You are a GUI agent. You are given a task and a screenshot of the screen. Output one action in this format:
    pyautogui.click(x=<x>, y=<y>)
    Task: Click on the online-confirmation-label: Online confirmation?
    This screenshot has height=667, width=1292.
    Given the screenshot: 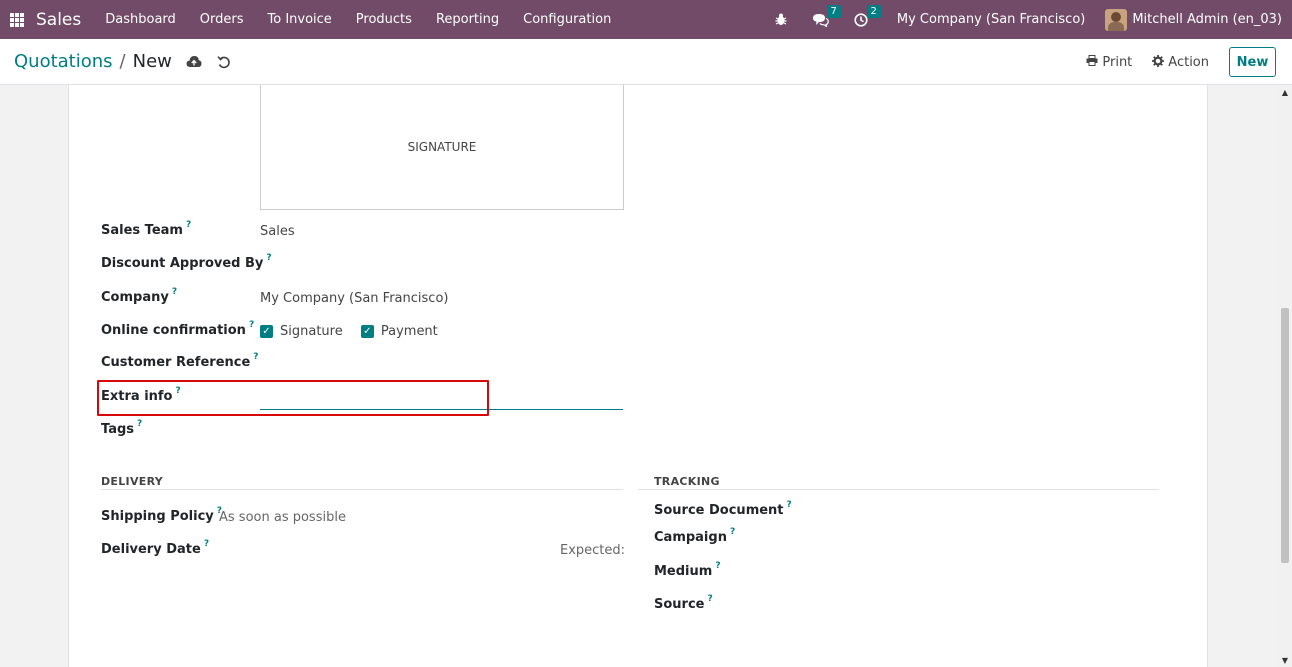 What is the action you would take?
    pyautogui.click(x=178, y=329)
    